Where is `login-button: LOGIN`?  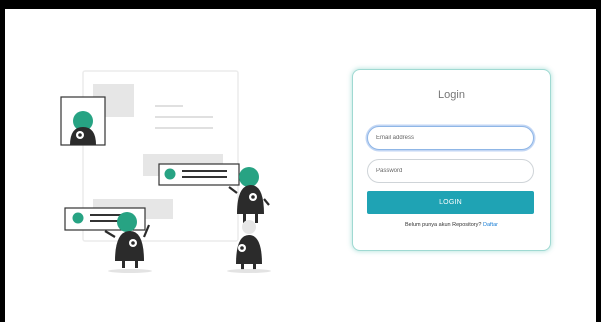
login-button: LOGIN is located at coordinates (450, 202).